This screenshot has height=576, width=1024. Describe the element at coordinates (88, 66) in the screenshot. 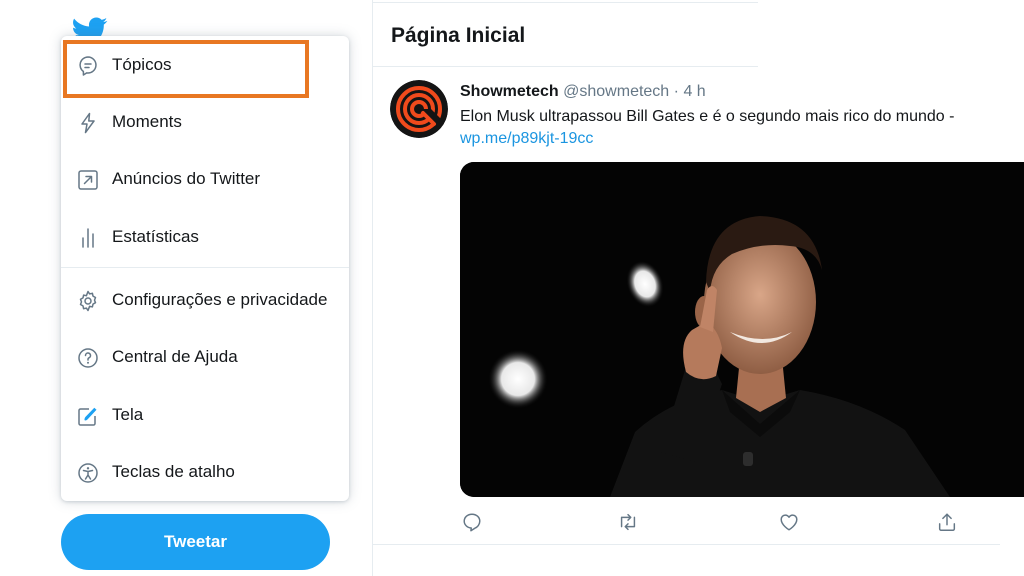

I see `topics-icon` at that location.